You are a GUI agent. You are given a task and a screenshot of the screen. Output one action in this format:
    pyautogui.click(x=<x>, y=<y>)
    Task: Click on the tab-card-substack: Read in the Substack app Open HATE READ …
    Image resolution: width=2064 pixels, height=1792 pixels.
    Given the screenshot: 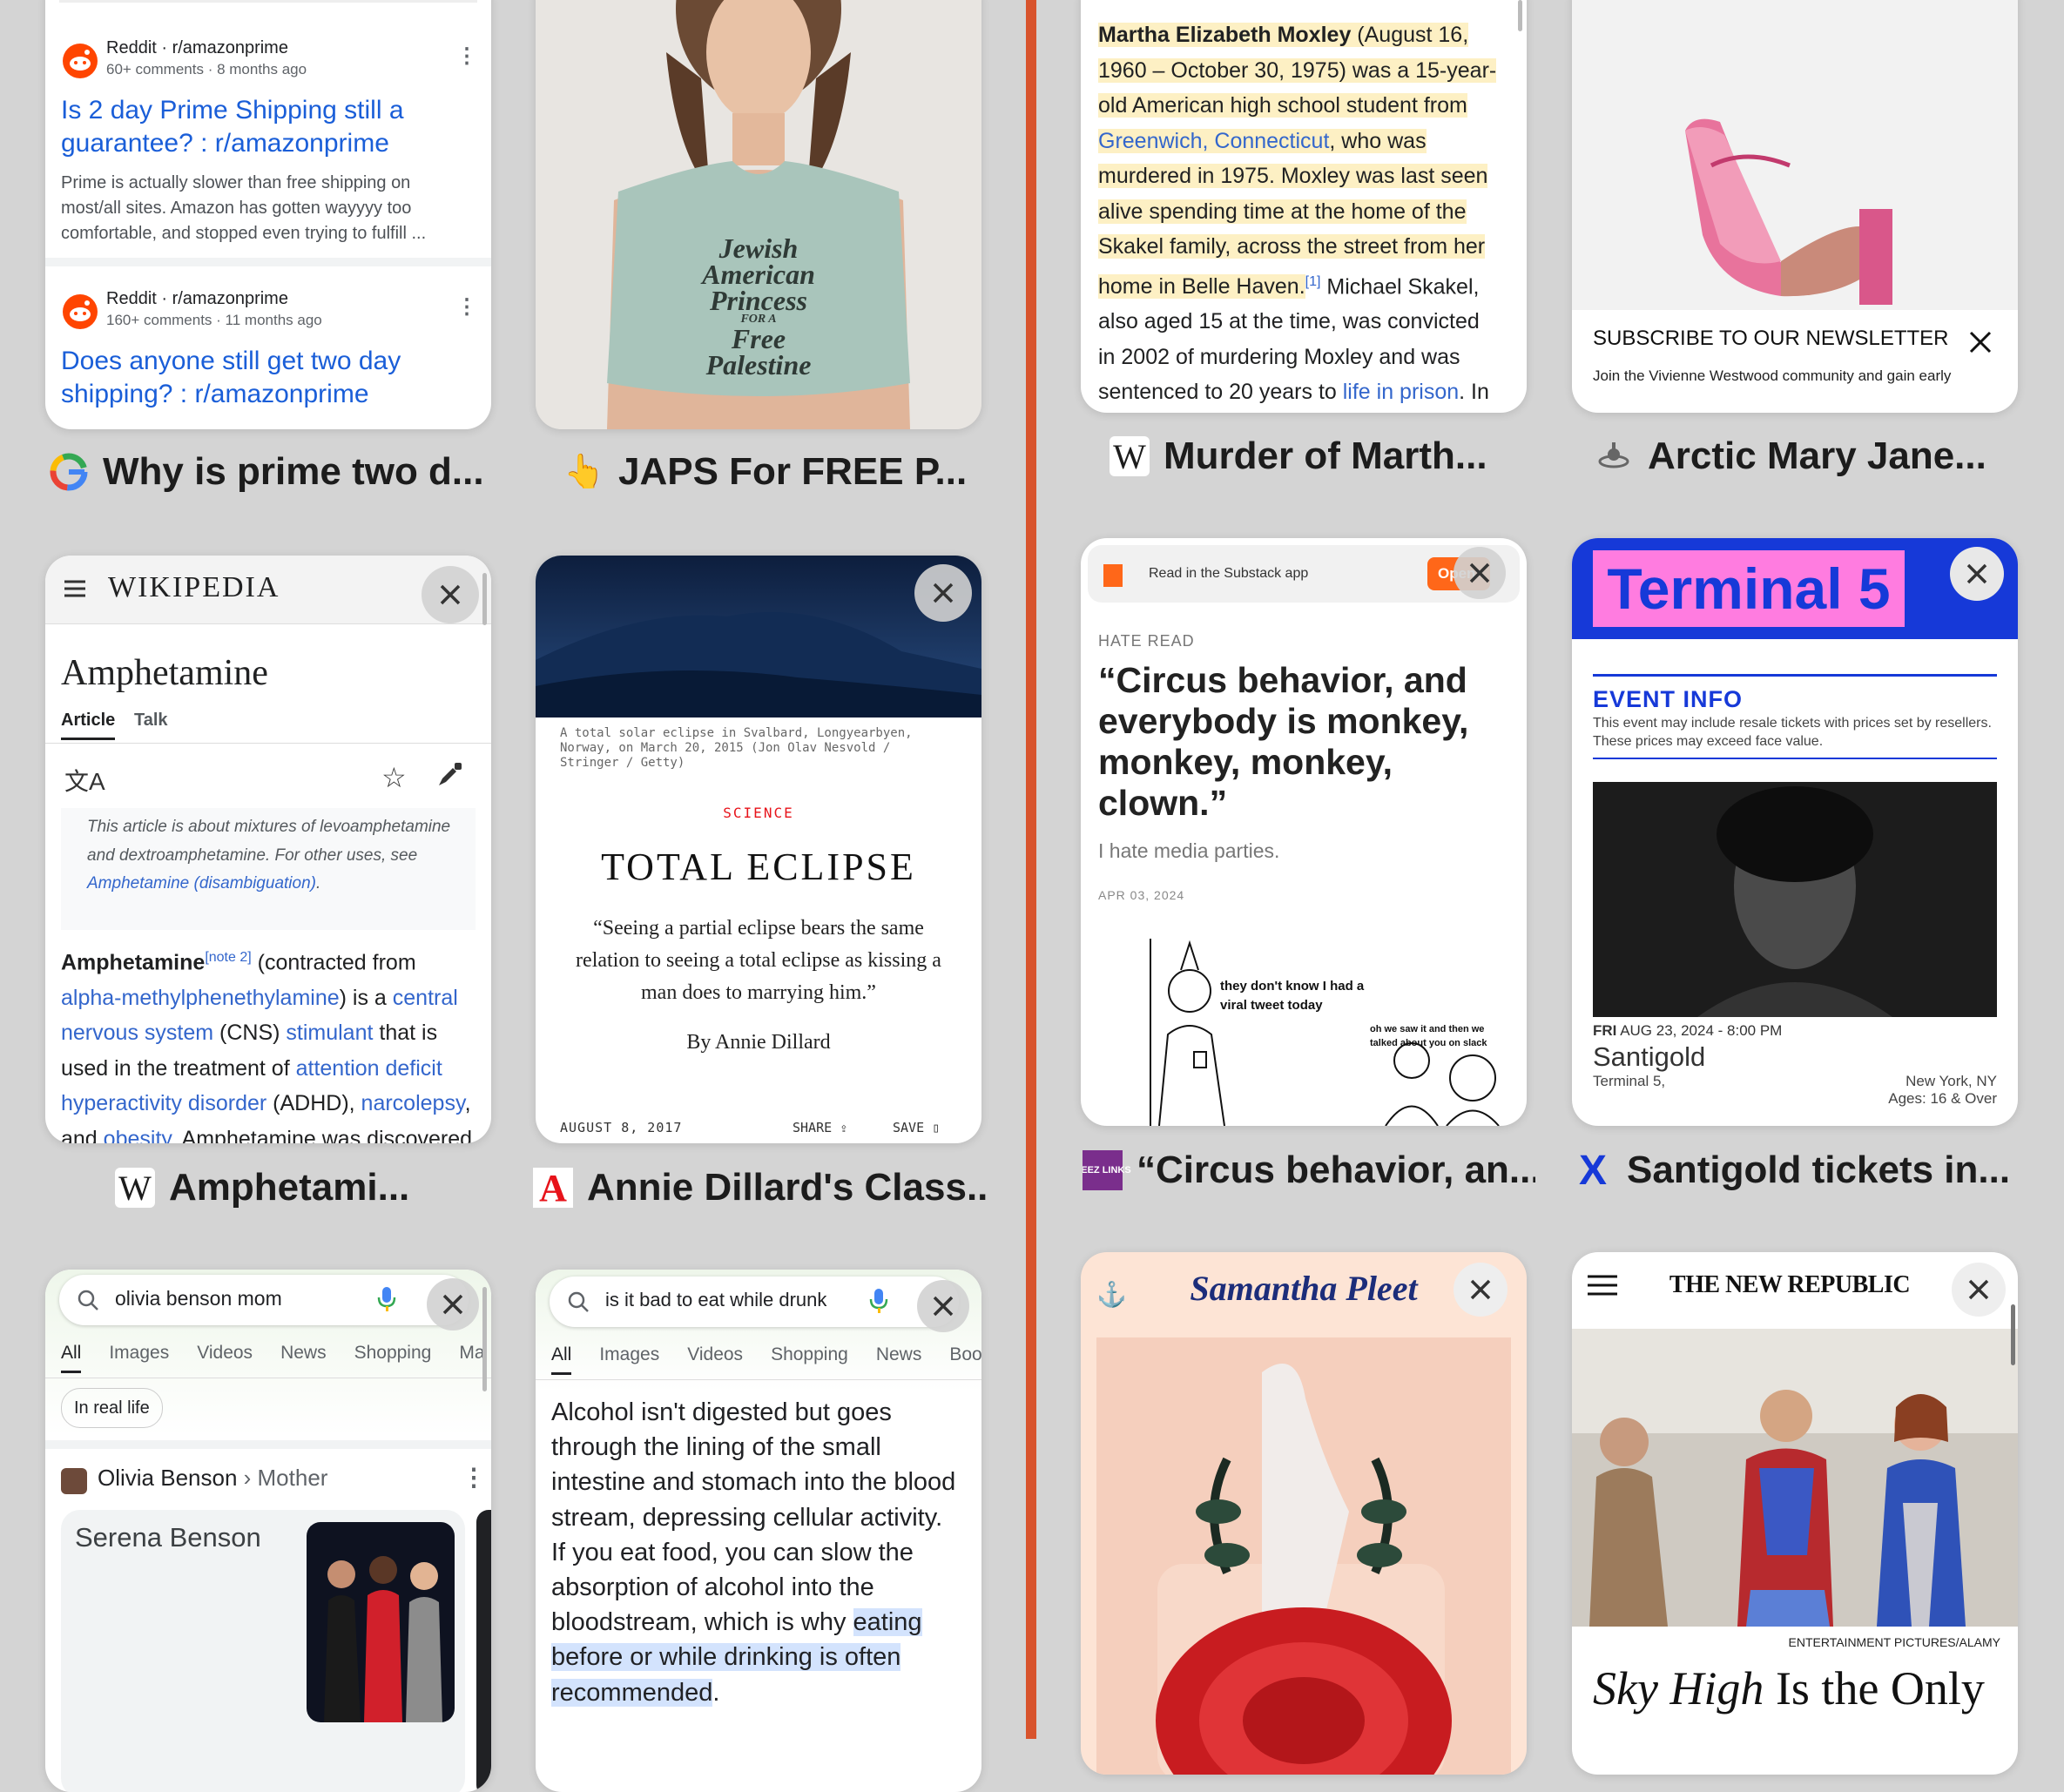 What is the action you would take?
    pyautogui.click(x=1304, y=832)
    